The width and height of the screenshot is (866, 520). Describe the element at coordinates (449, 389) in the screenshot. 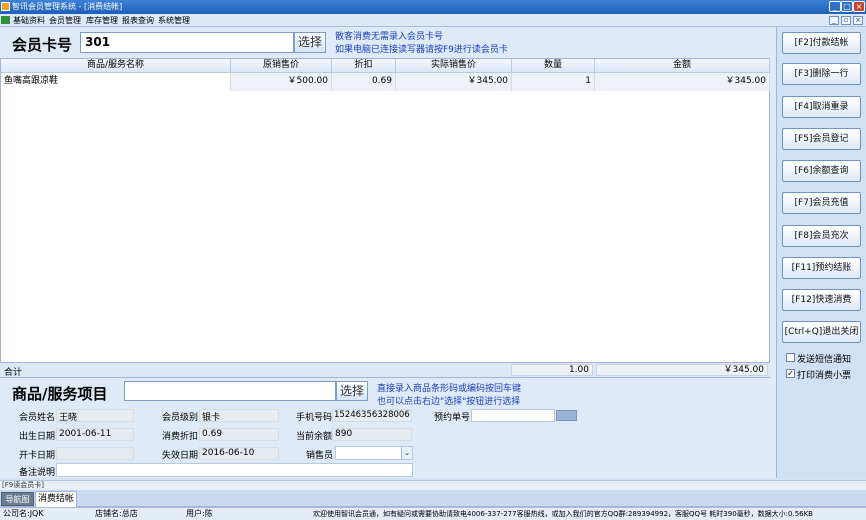

I see `product-hint-line1: 直接录入商品条形码或编码按回车键` at that location.